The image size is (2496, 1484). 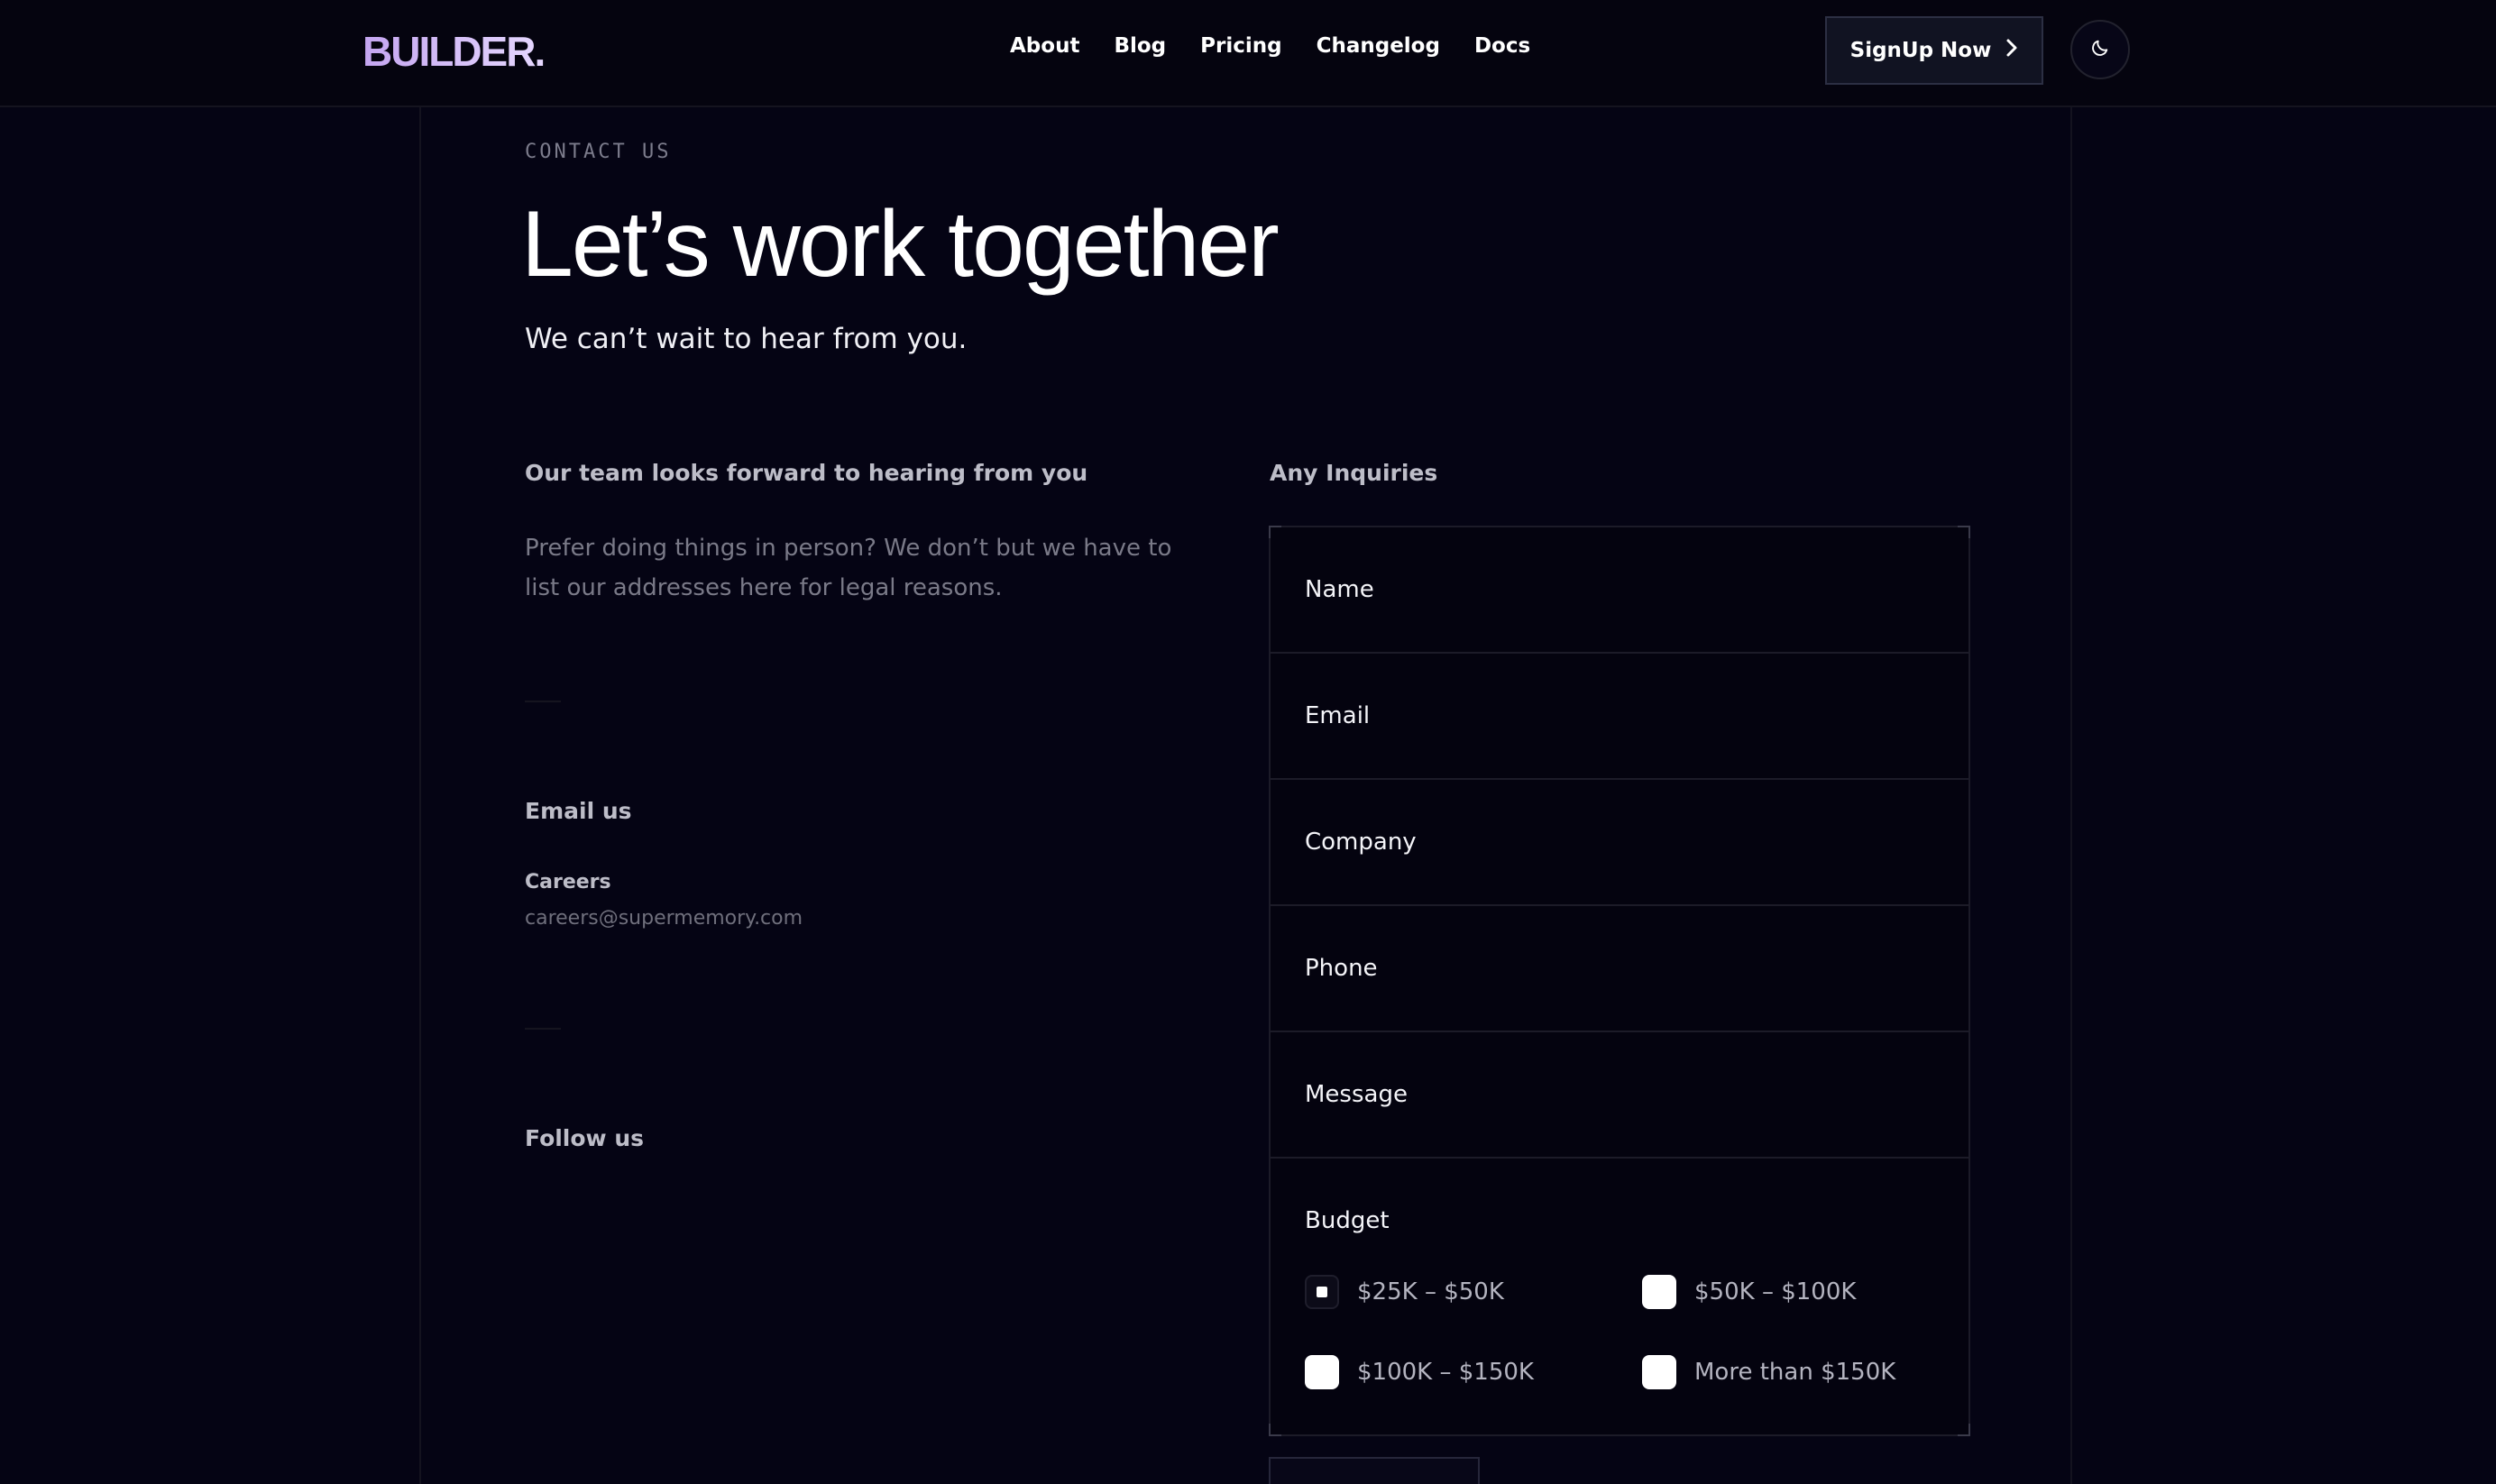 I want to click on form-heading: Any Inquiries, so click(x=1354, y=473).